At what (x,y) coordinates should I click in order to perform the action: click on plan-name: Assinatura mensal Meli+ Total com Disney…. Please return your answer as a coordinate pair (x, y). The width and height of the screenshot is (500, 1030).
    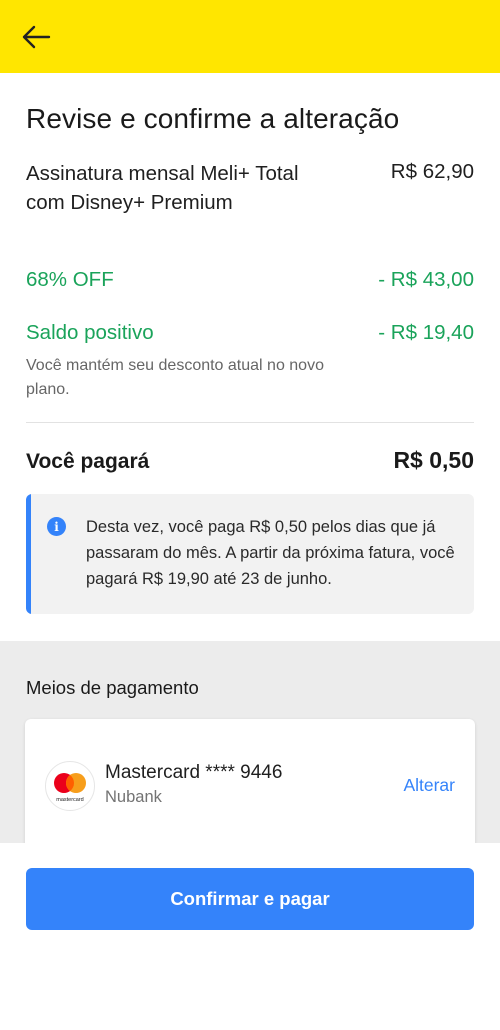
    Looking at the image, I should click on (162, 188).